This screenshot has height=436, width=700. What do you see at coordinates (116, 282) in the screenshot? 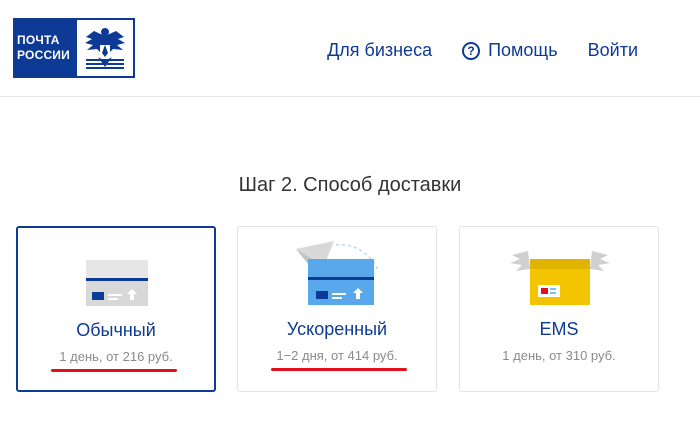
I see `standard-parcel-icon` at bounding box center [116, 282].